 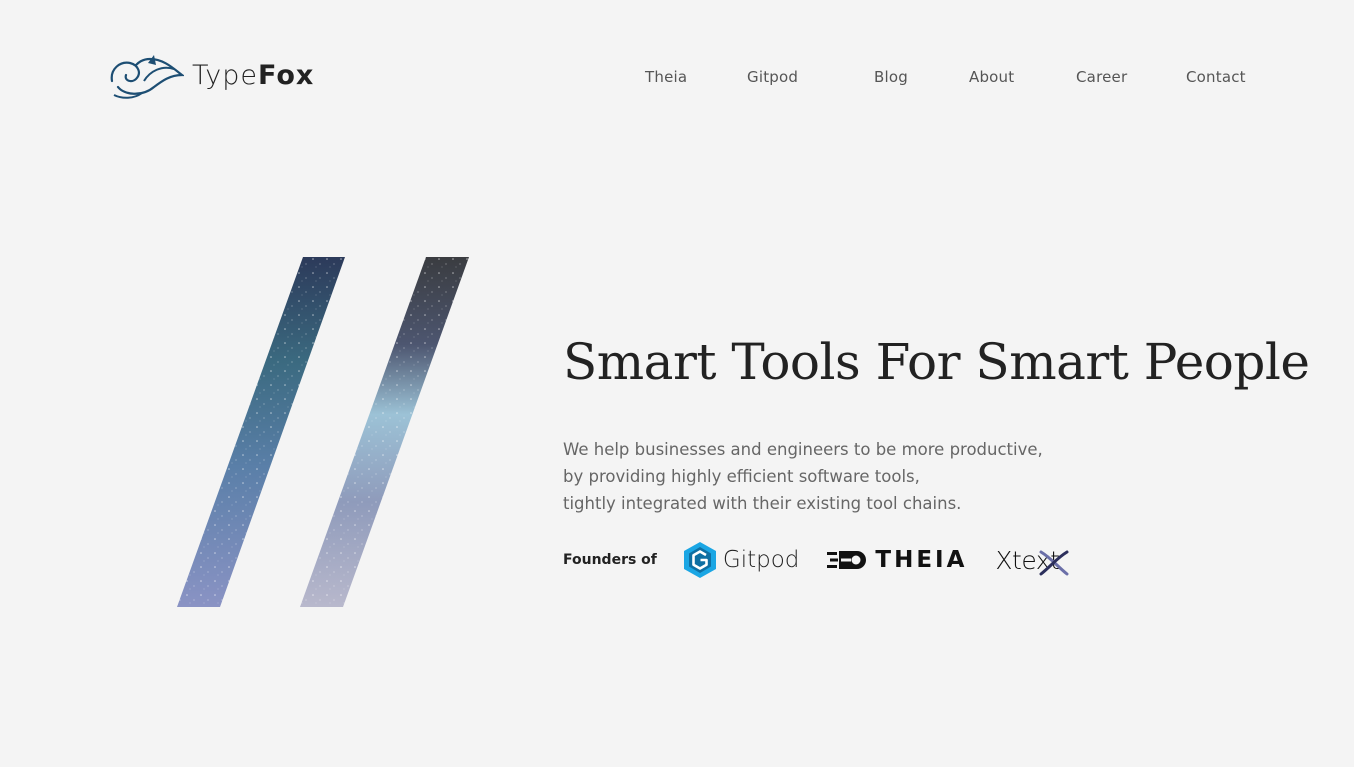 What do you see at coordinates (1032, 560) in the screenshot?
I see `xtext-brand-link: Xtext` at bounding box center [1032, 560].